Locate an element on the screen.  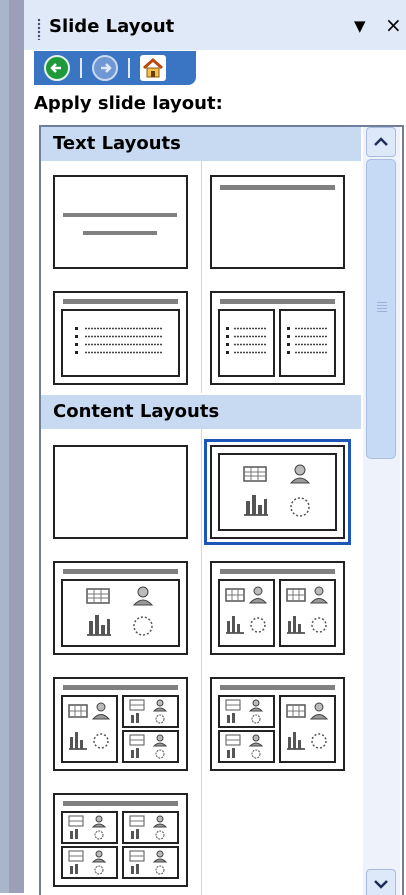
home-icon is located at coordinates (153, 67).